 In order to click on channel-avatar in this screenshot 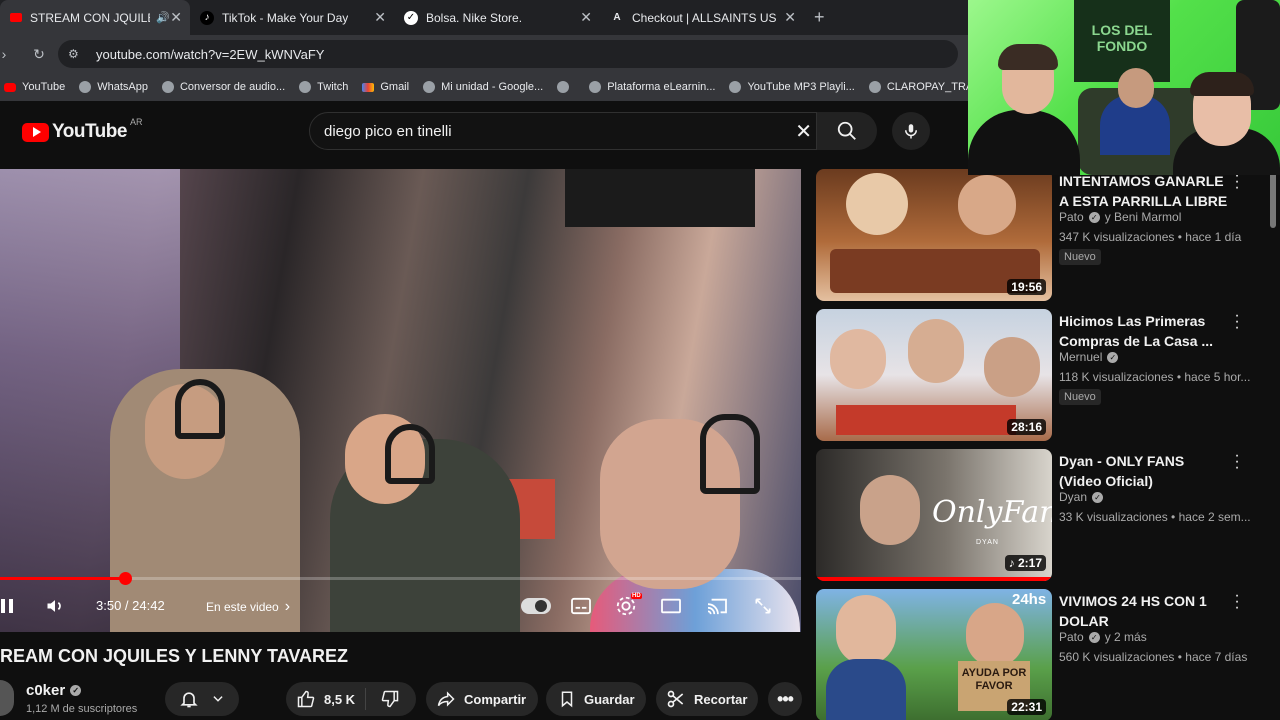, I will do `click(7, 698)`.